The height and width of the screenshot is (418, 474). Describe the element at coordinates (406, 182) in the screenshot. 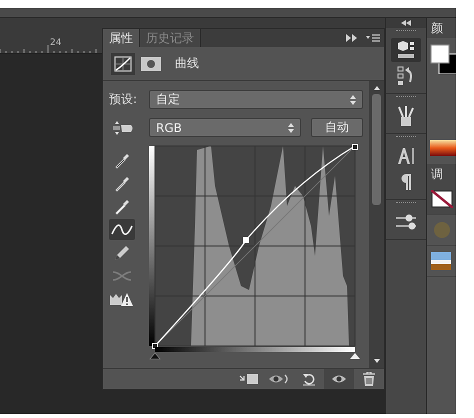

I see `paragraph-icon` at that location.